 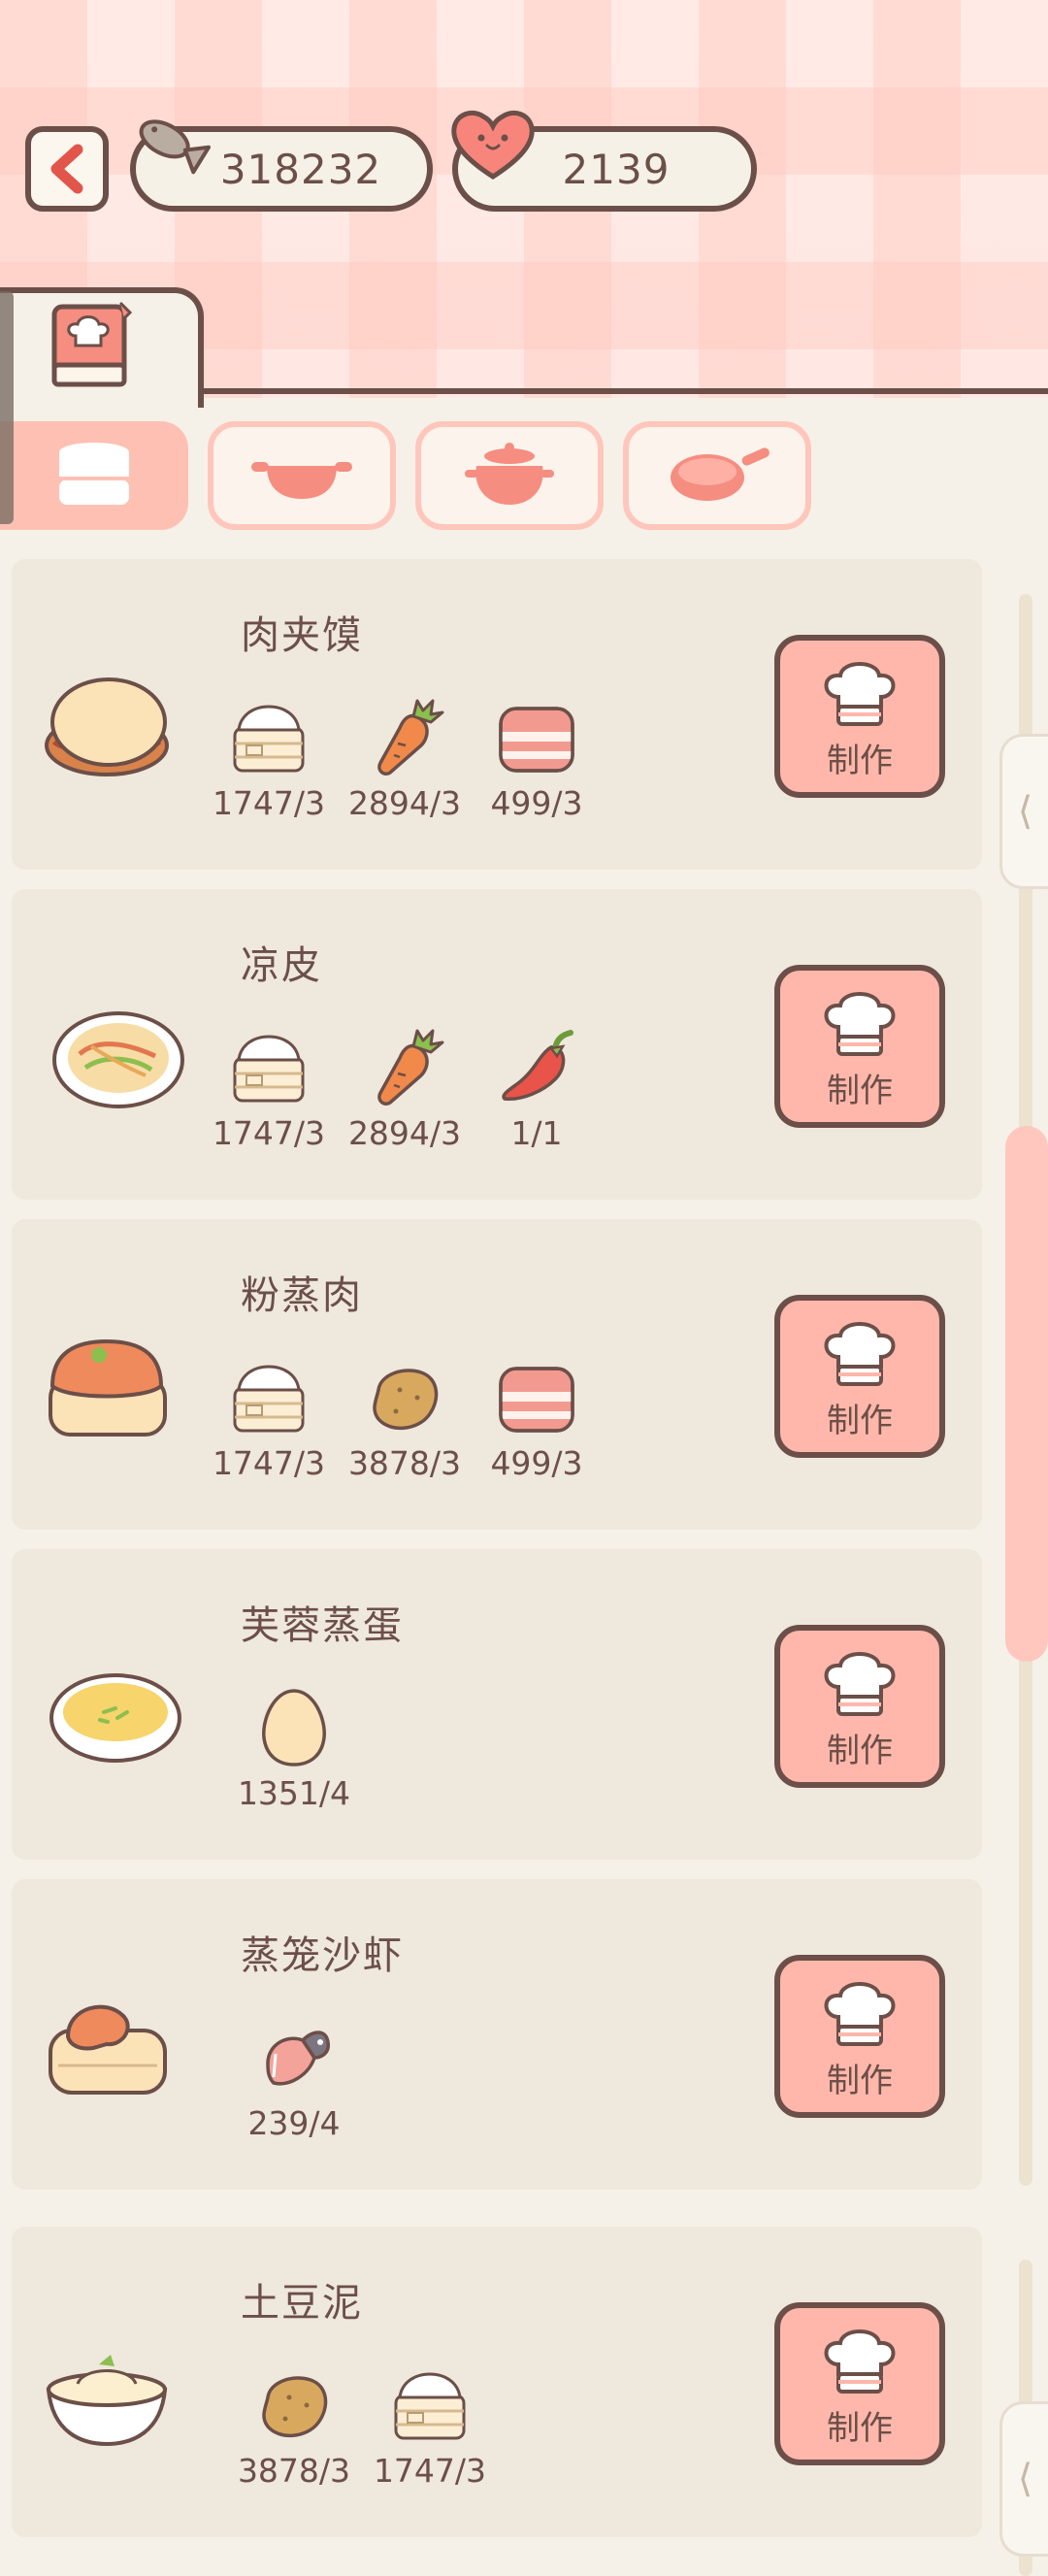 What do you see at coordinates (281, 965) in the screenshot?
I see `recipe-name: 凉皮` at bounding box center [281, 965].